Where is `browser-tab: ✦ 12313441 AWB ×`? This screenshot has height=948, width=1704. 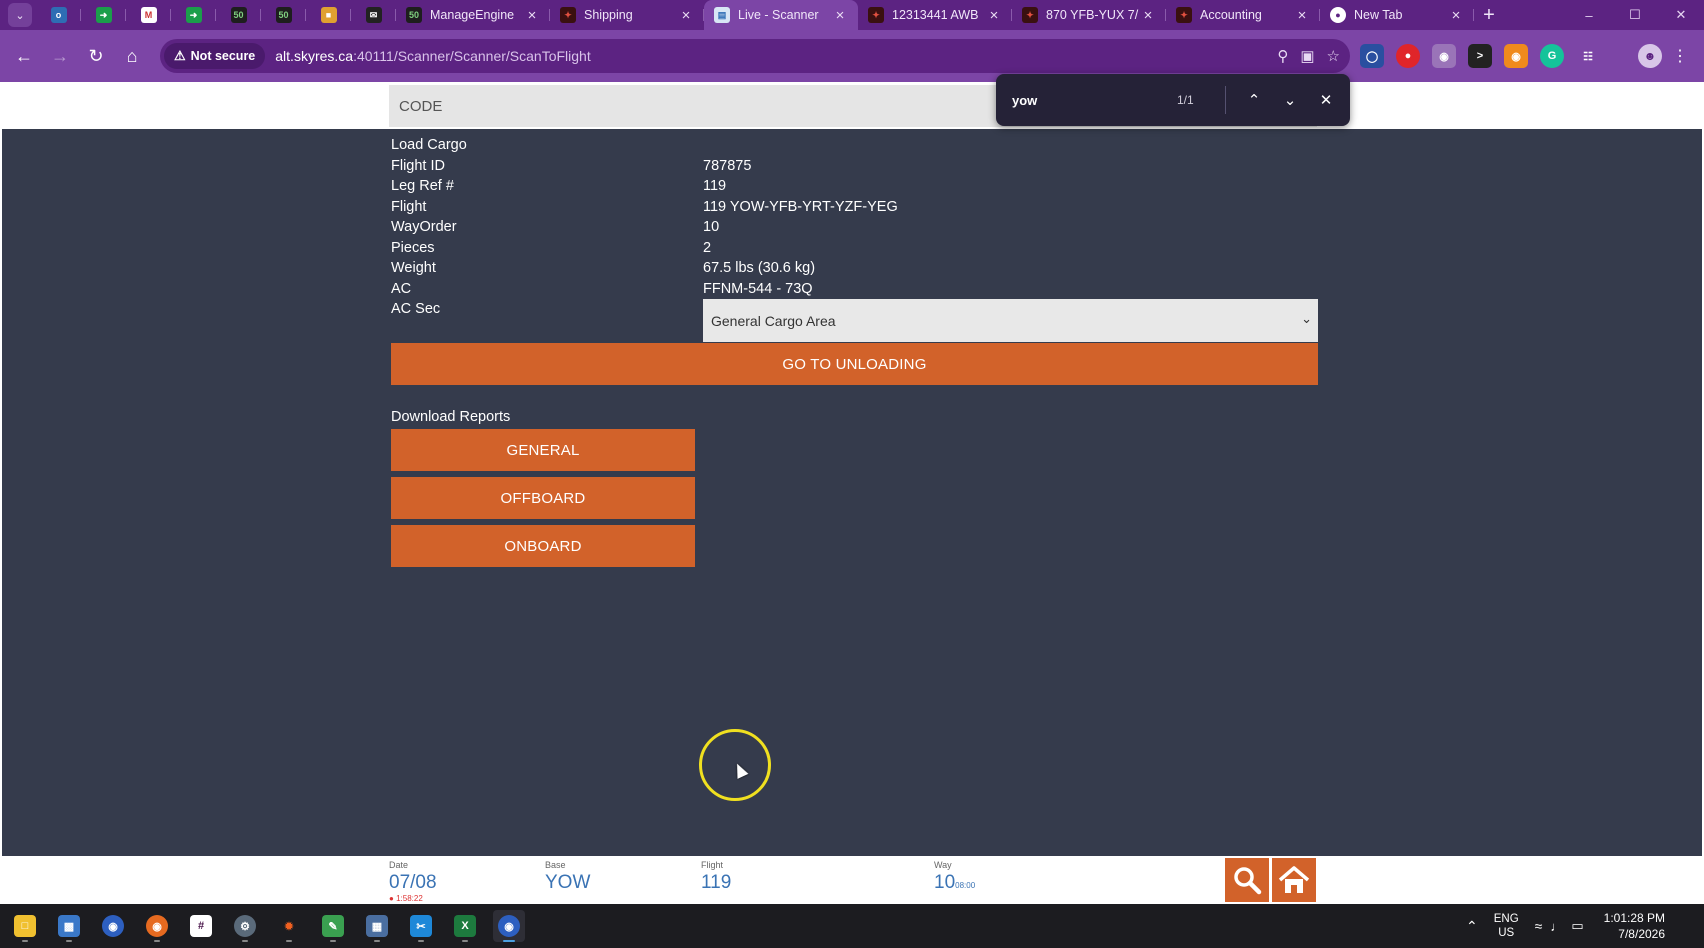 browser-tab: ✦ 12313441 AWB × is located at coordinates (935, 15).